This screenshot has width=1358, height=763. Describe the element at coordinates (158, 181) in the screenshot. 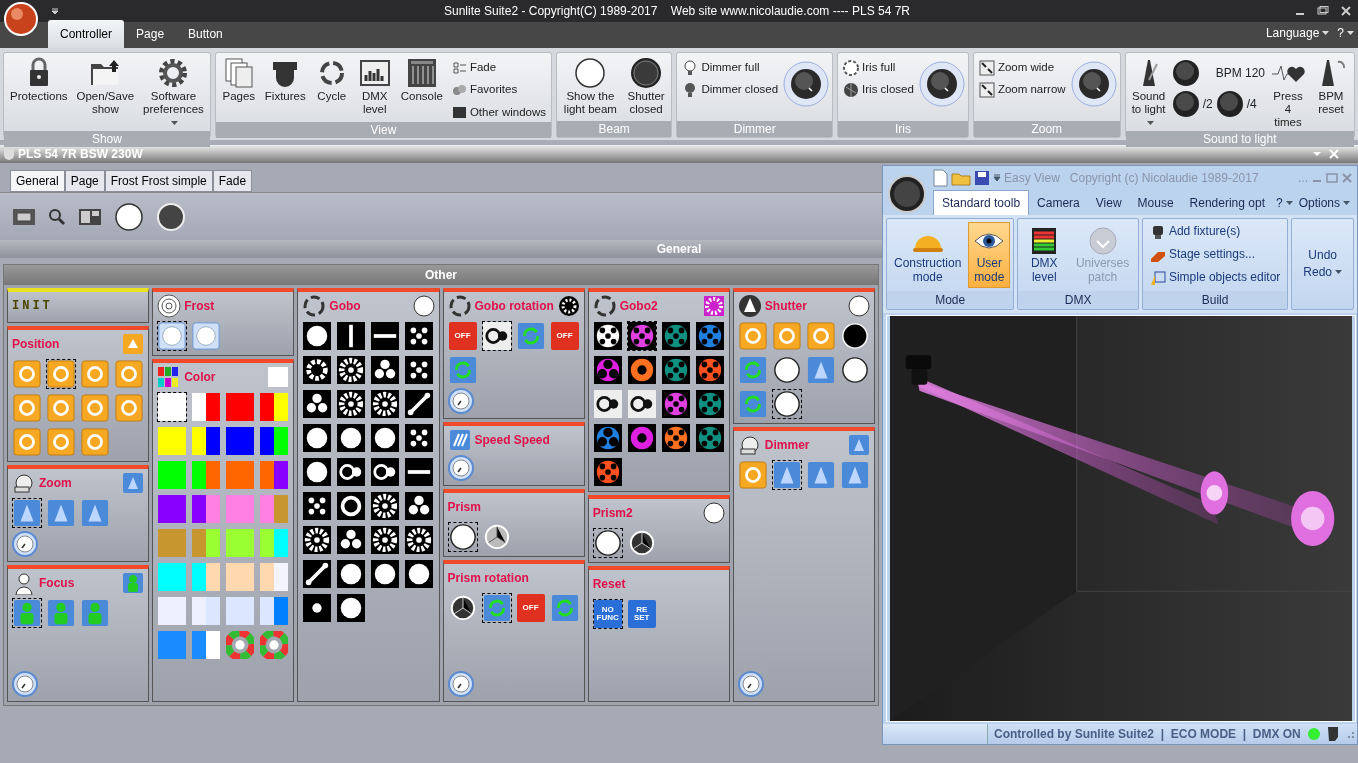

I see `tab: Frost Frost simple` at that location.